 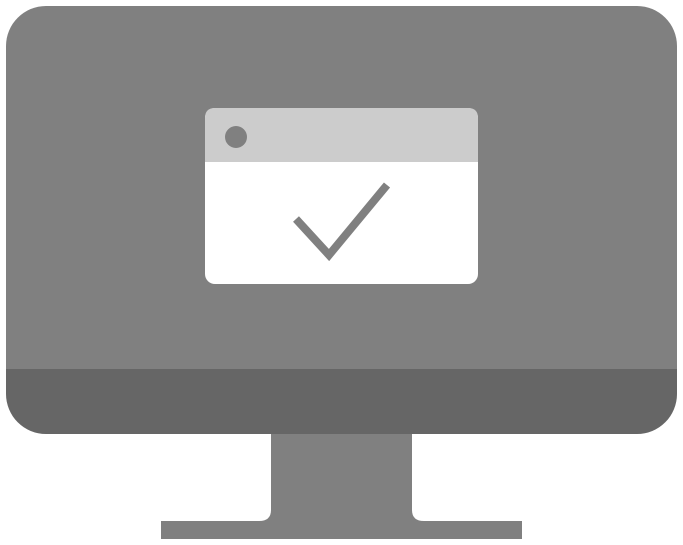 I want to click on monitor-stand, so click(x=341, y=485).